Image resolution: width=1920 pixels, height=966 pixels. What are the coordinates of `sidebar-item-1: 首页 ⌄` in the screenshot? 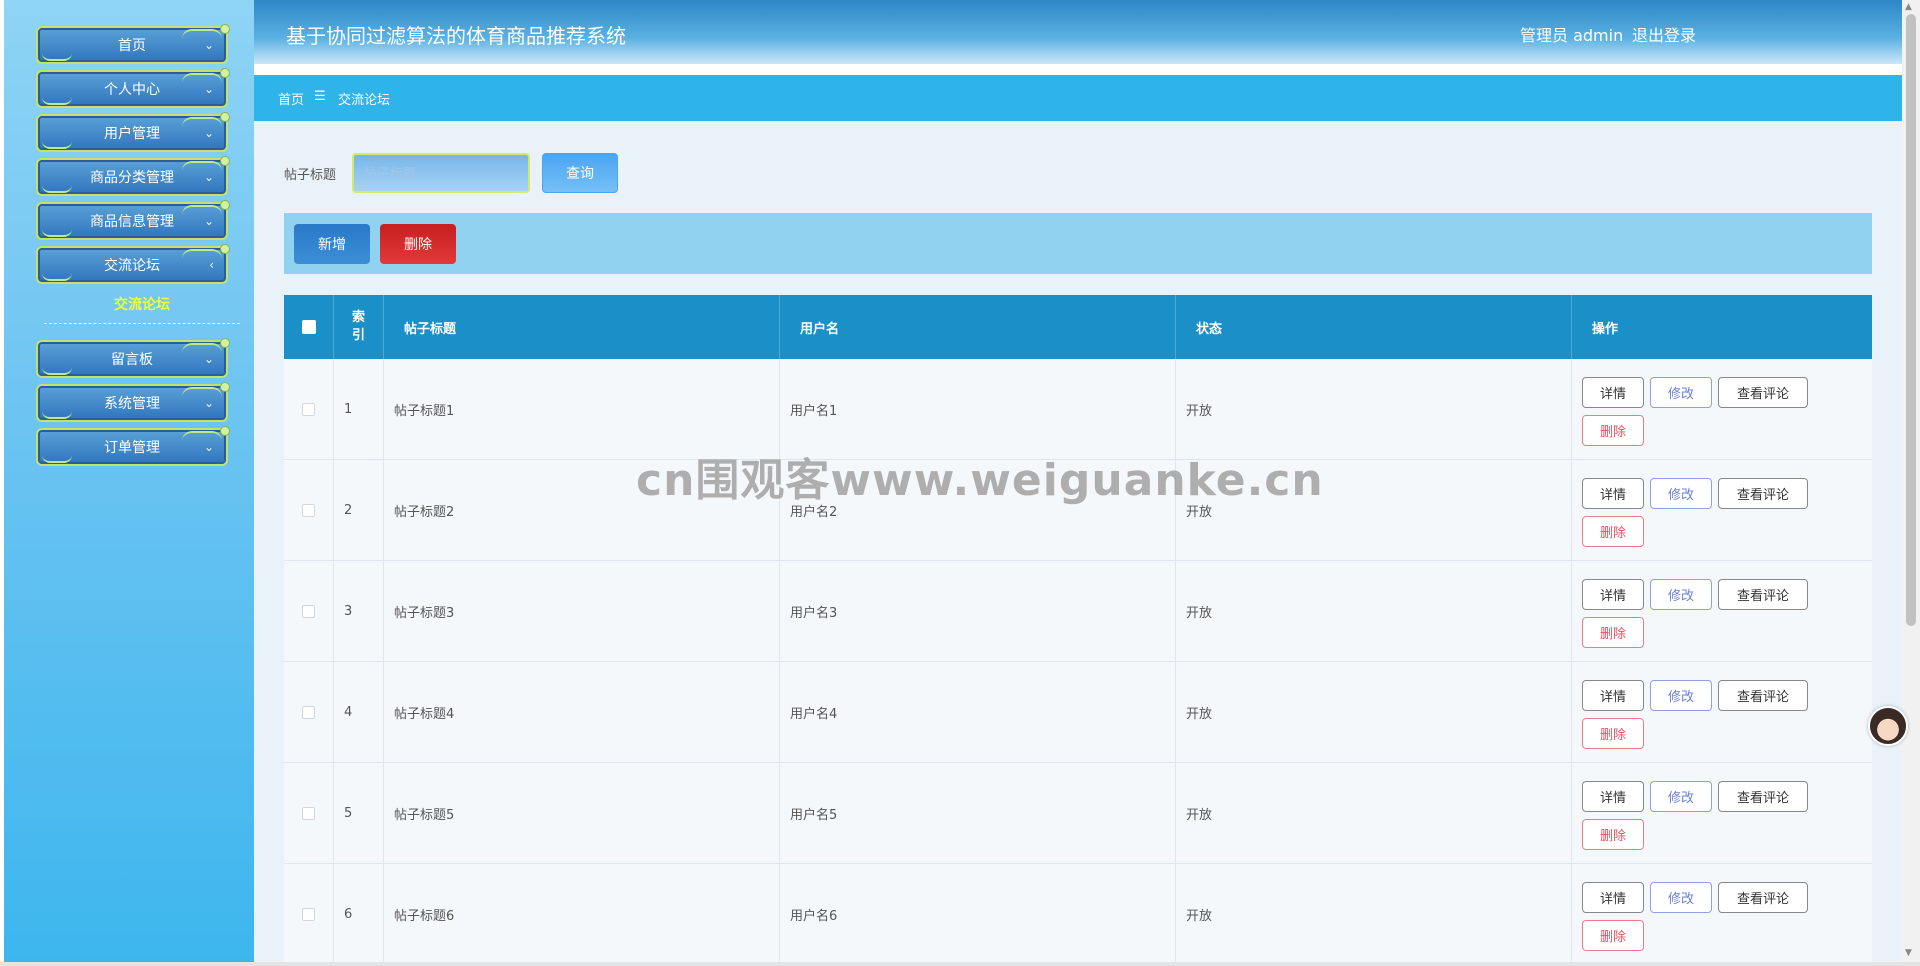 It's located at (133, 44).